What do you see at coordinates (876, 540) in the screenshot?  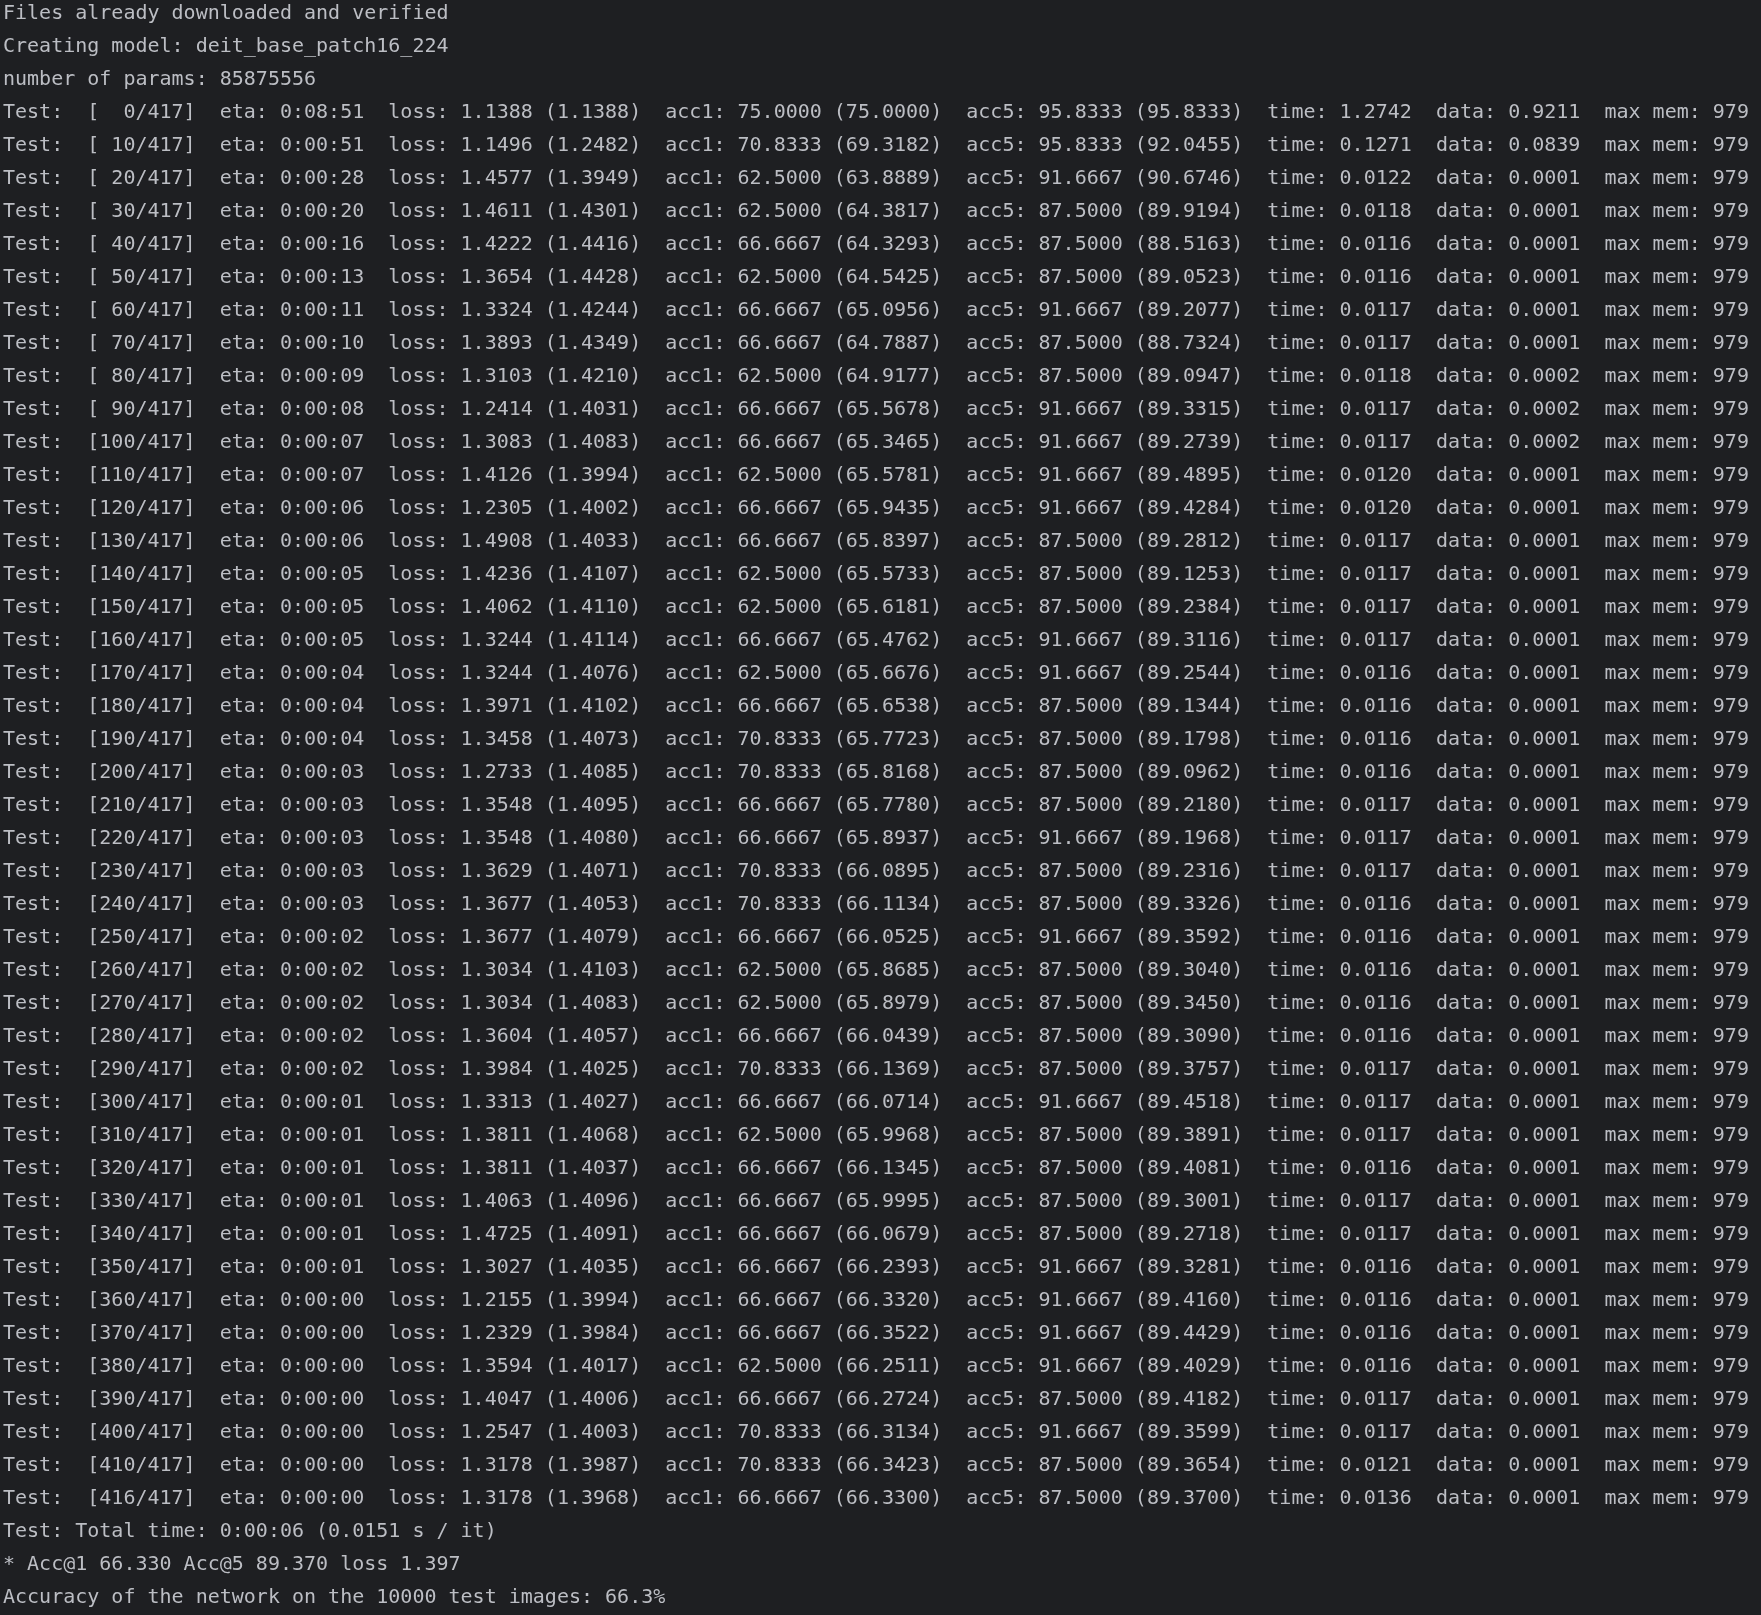 I see `output-line: Test: [130/417] eta: 0:00:06 loss: 1.4908 (1.4033) acc1: 66.6667 (65.8397) acc5: 87.5000 (89.2812) time: 0.0117 data: 0.0001 max mem: 979` at bounding box center [876, 540].